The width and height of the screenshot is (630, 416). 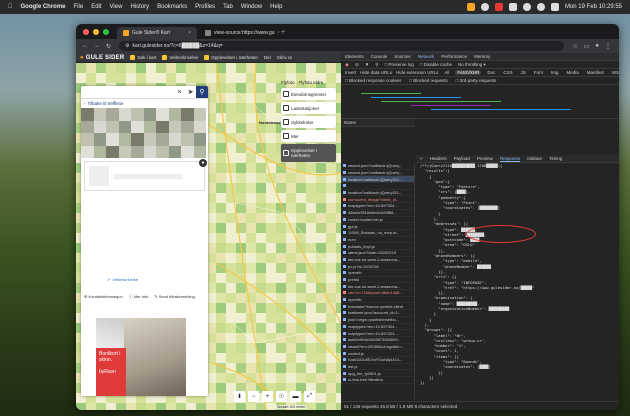 I want to click on detail-tab-initiator: Initiator, so click(x=534, y=158).